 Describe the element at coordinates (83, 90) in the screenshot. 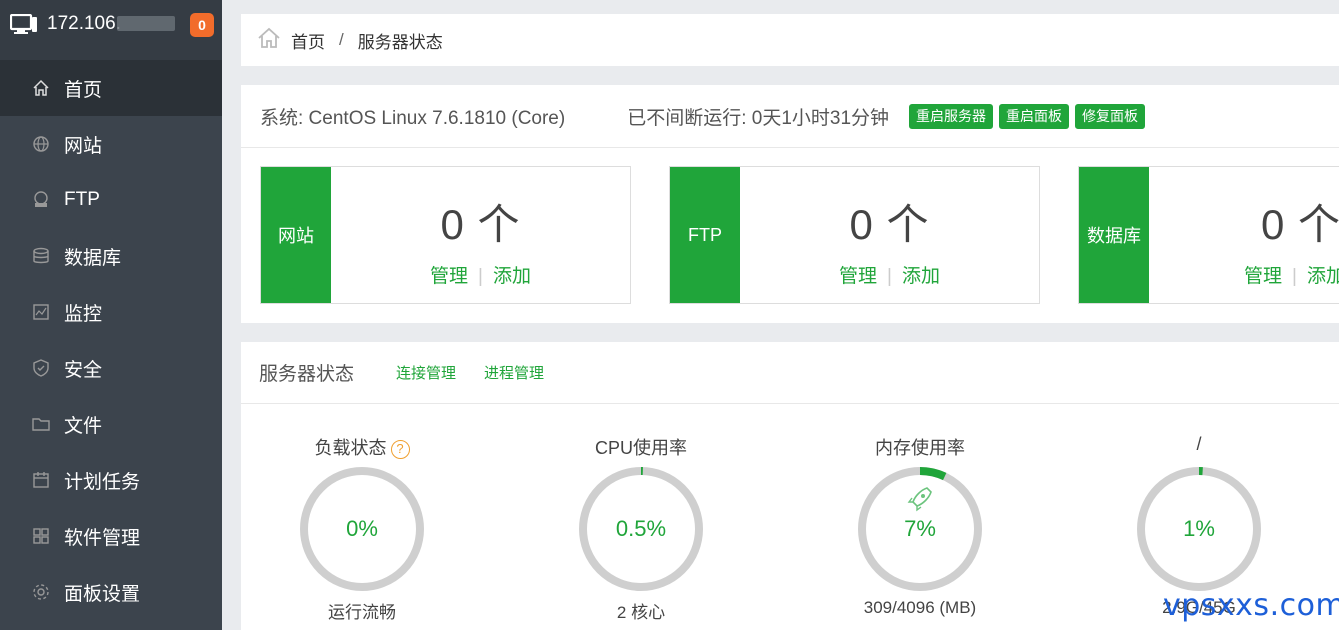

I see `sidebar-item-label: 首页` at that location.